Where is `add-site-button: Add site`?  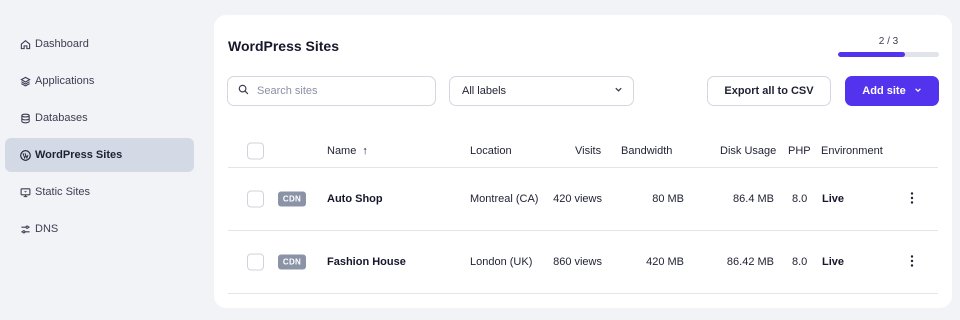
add-site-button: Add site is located at coordinates (892, 91).